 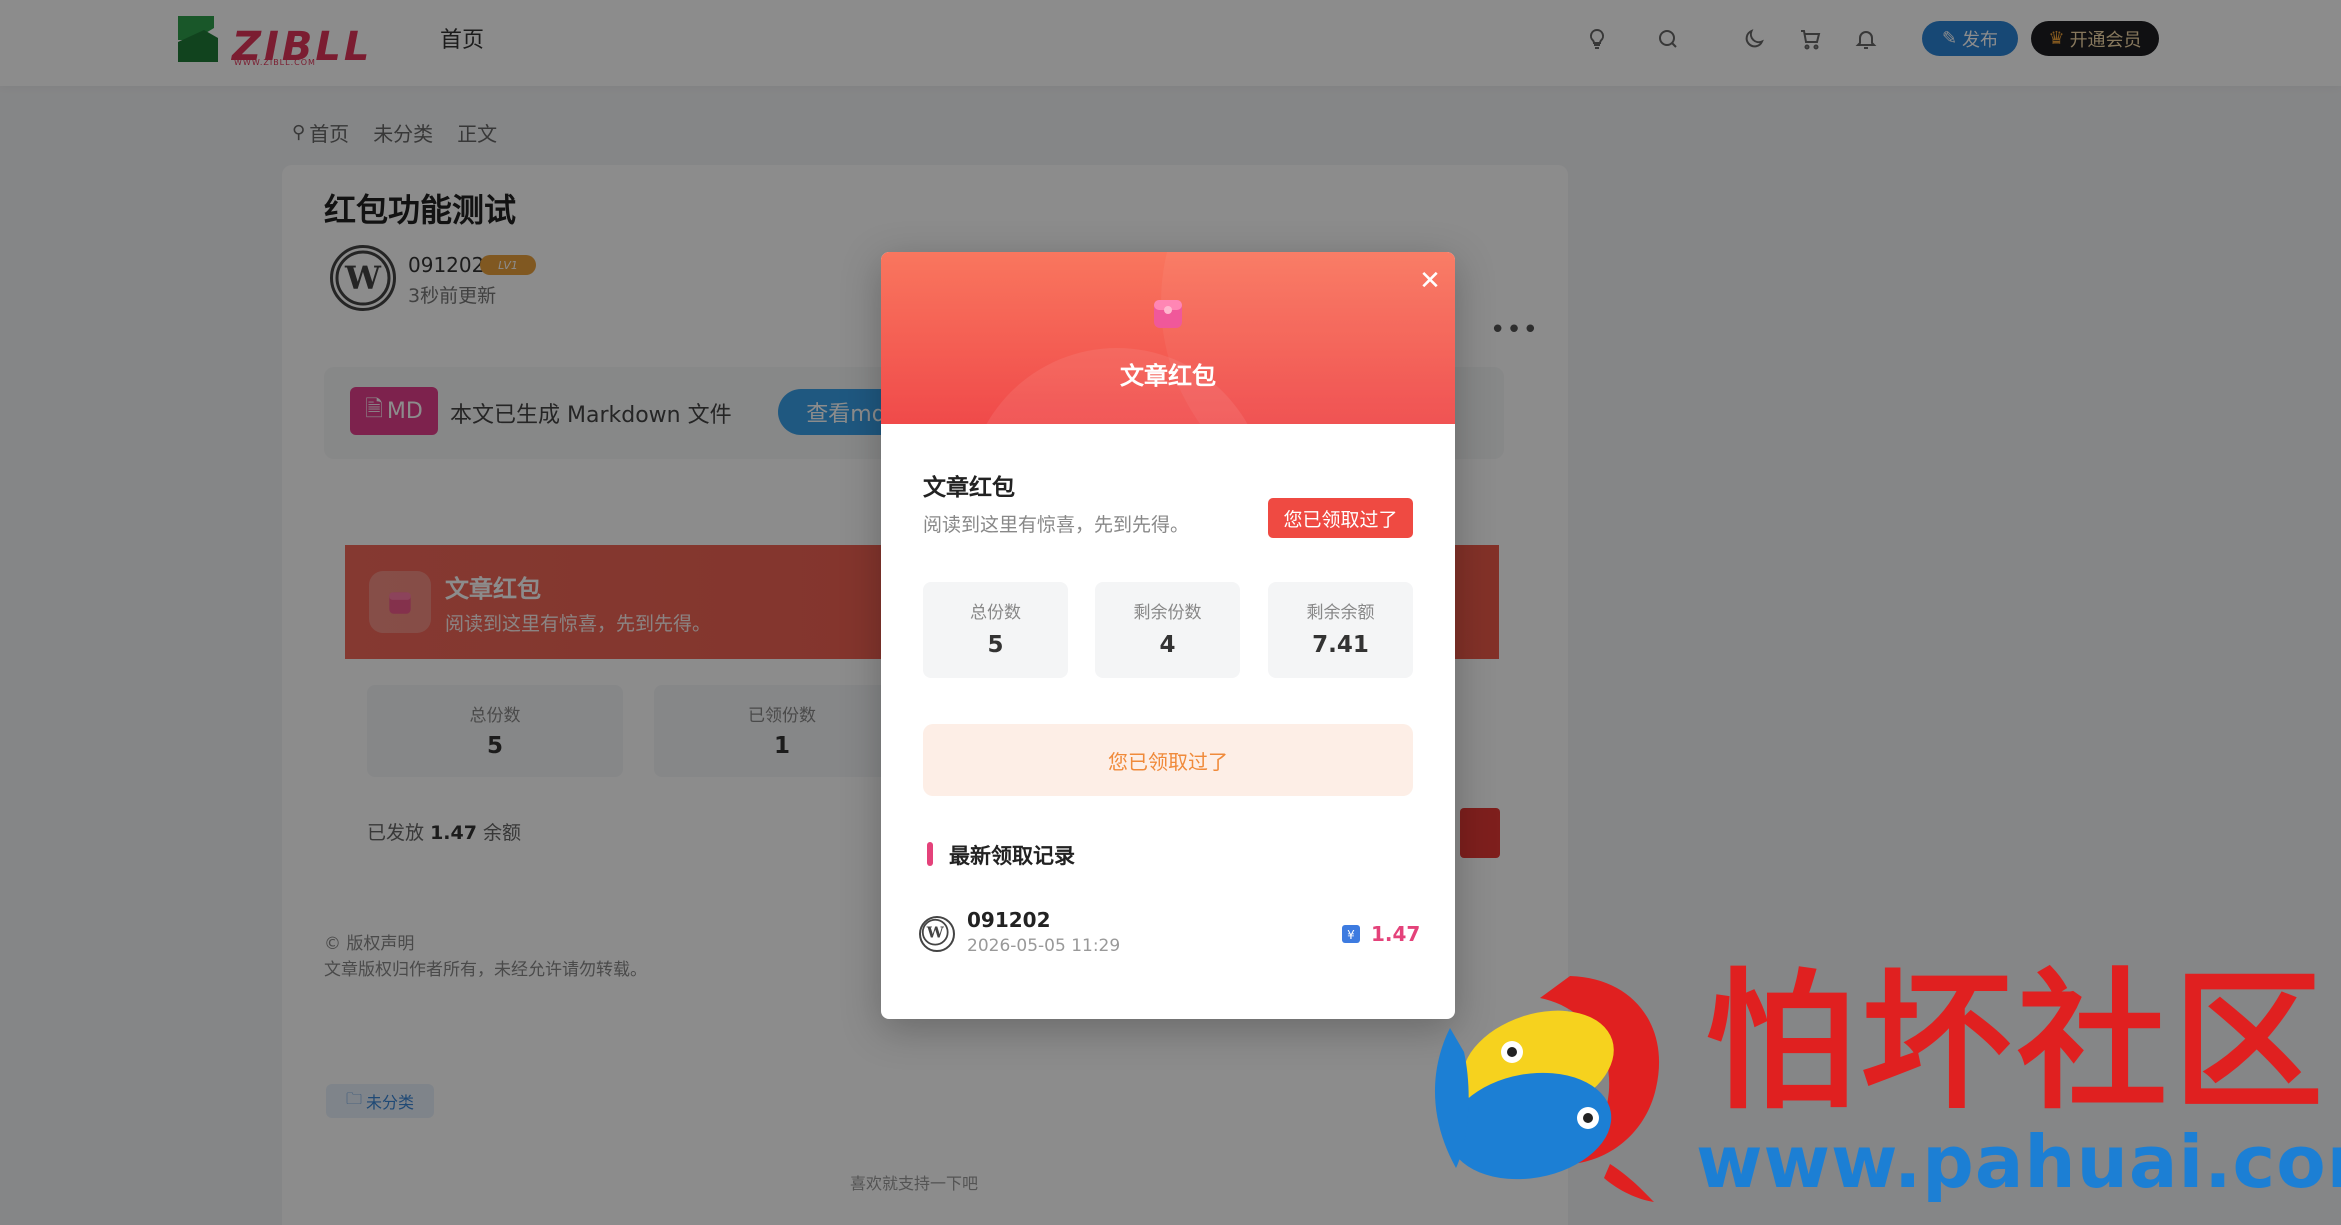 I want to click on modal-stat-remaining-label: 剩余份数, so click(x=1167, y=613).